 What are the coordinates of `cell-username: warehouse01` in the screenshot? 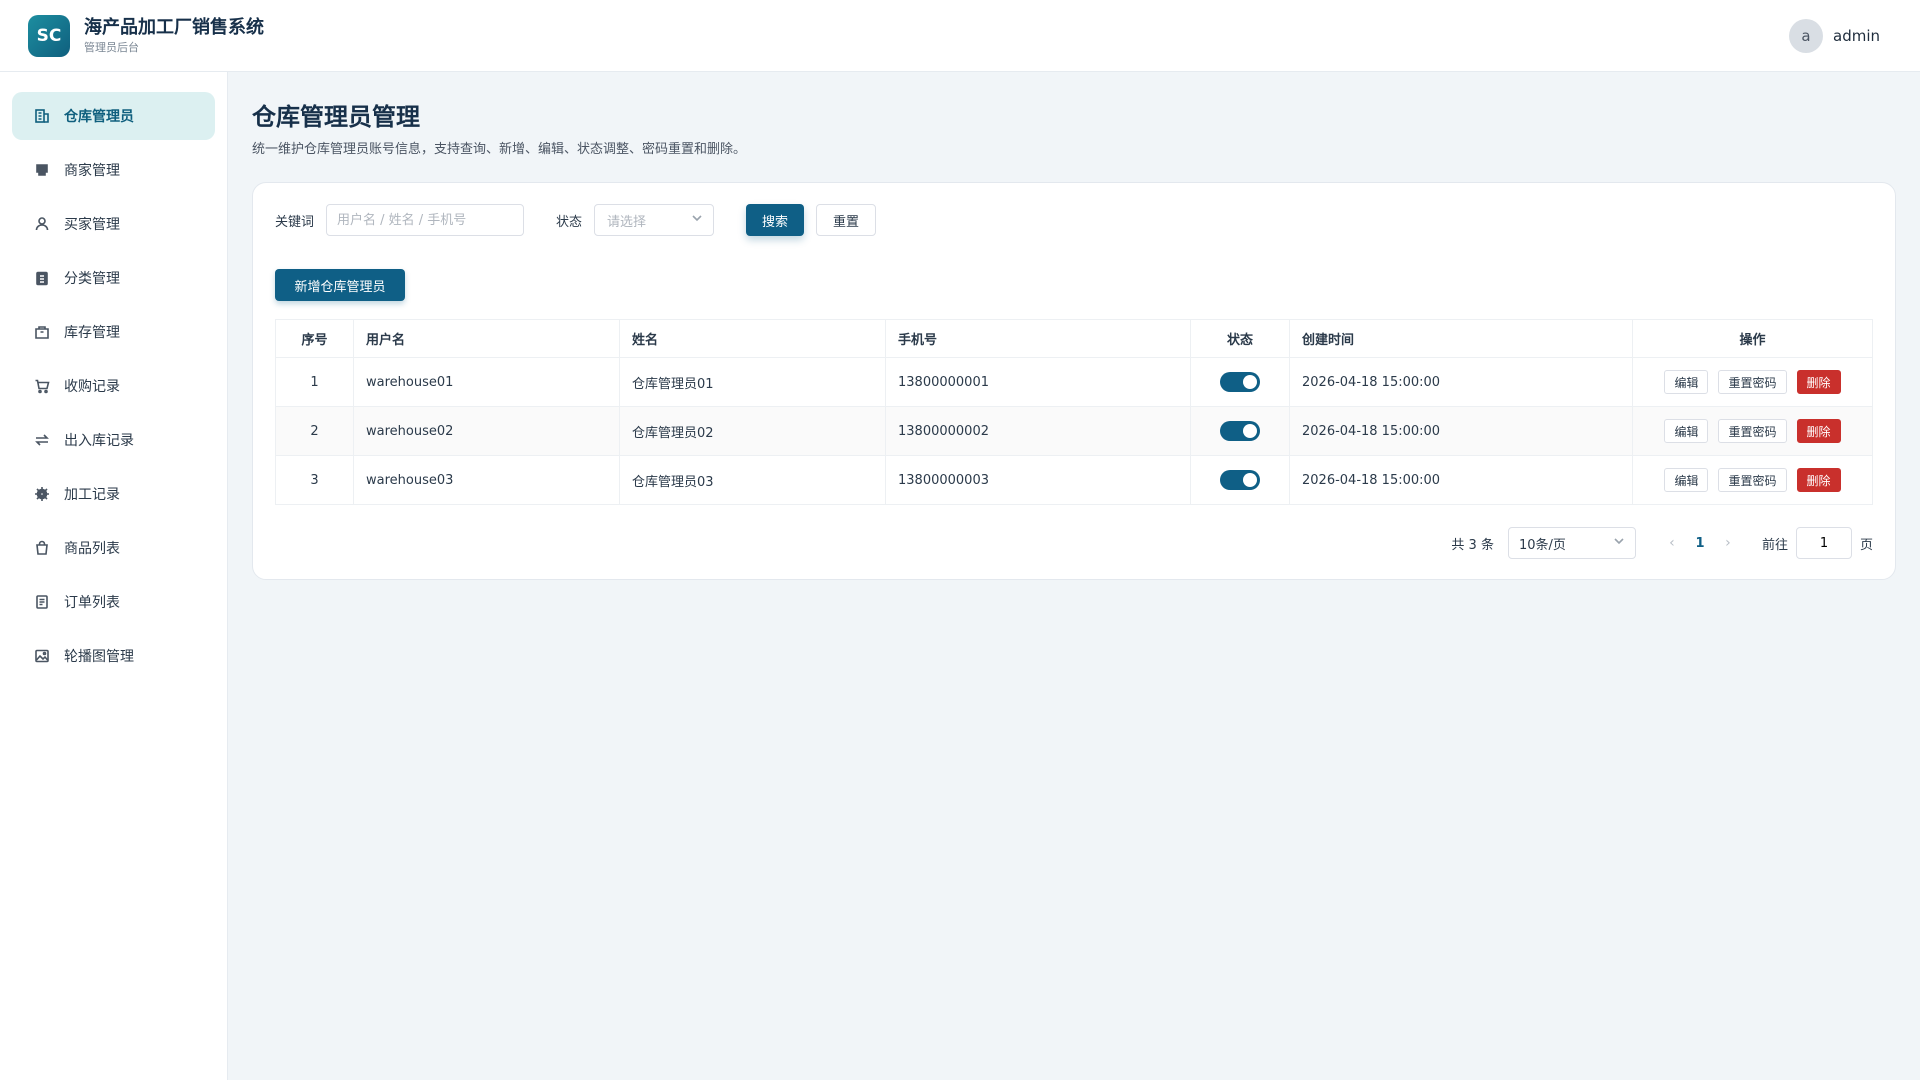 It's located at (486, 382).